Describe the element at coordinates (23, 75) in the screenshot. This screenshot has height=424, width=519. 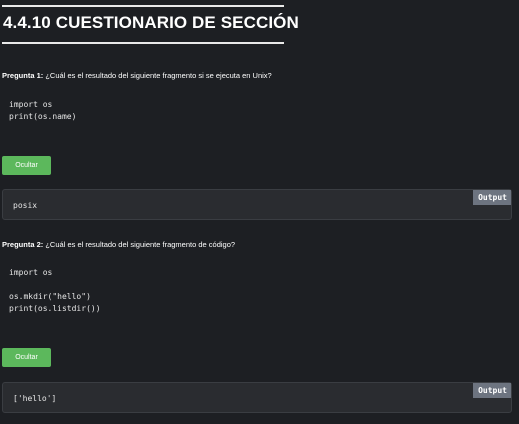
I see `question-1-label: Pregunta 1:` at that location.